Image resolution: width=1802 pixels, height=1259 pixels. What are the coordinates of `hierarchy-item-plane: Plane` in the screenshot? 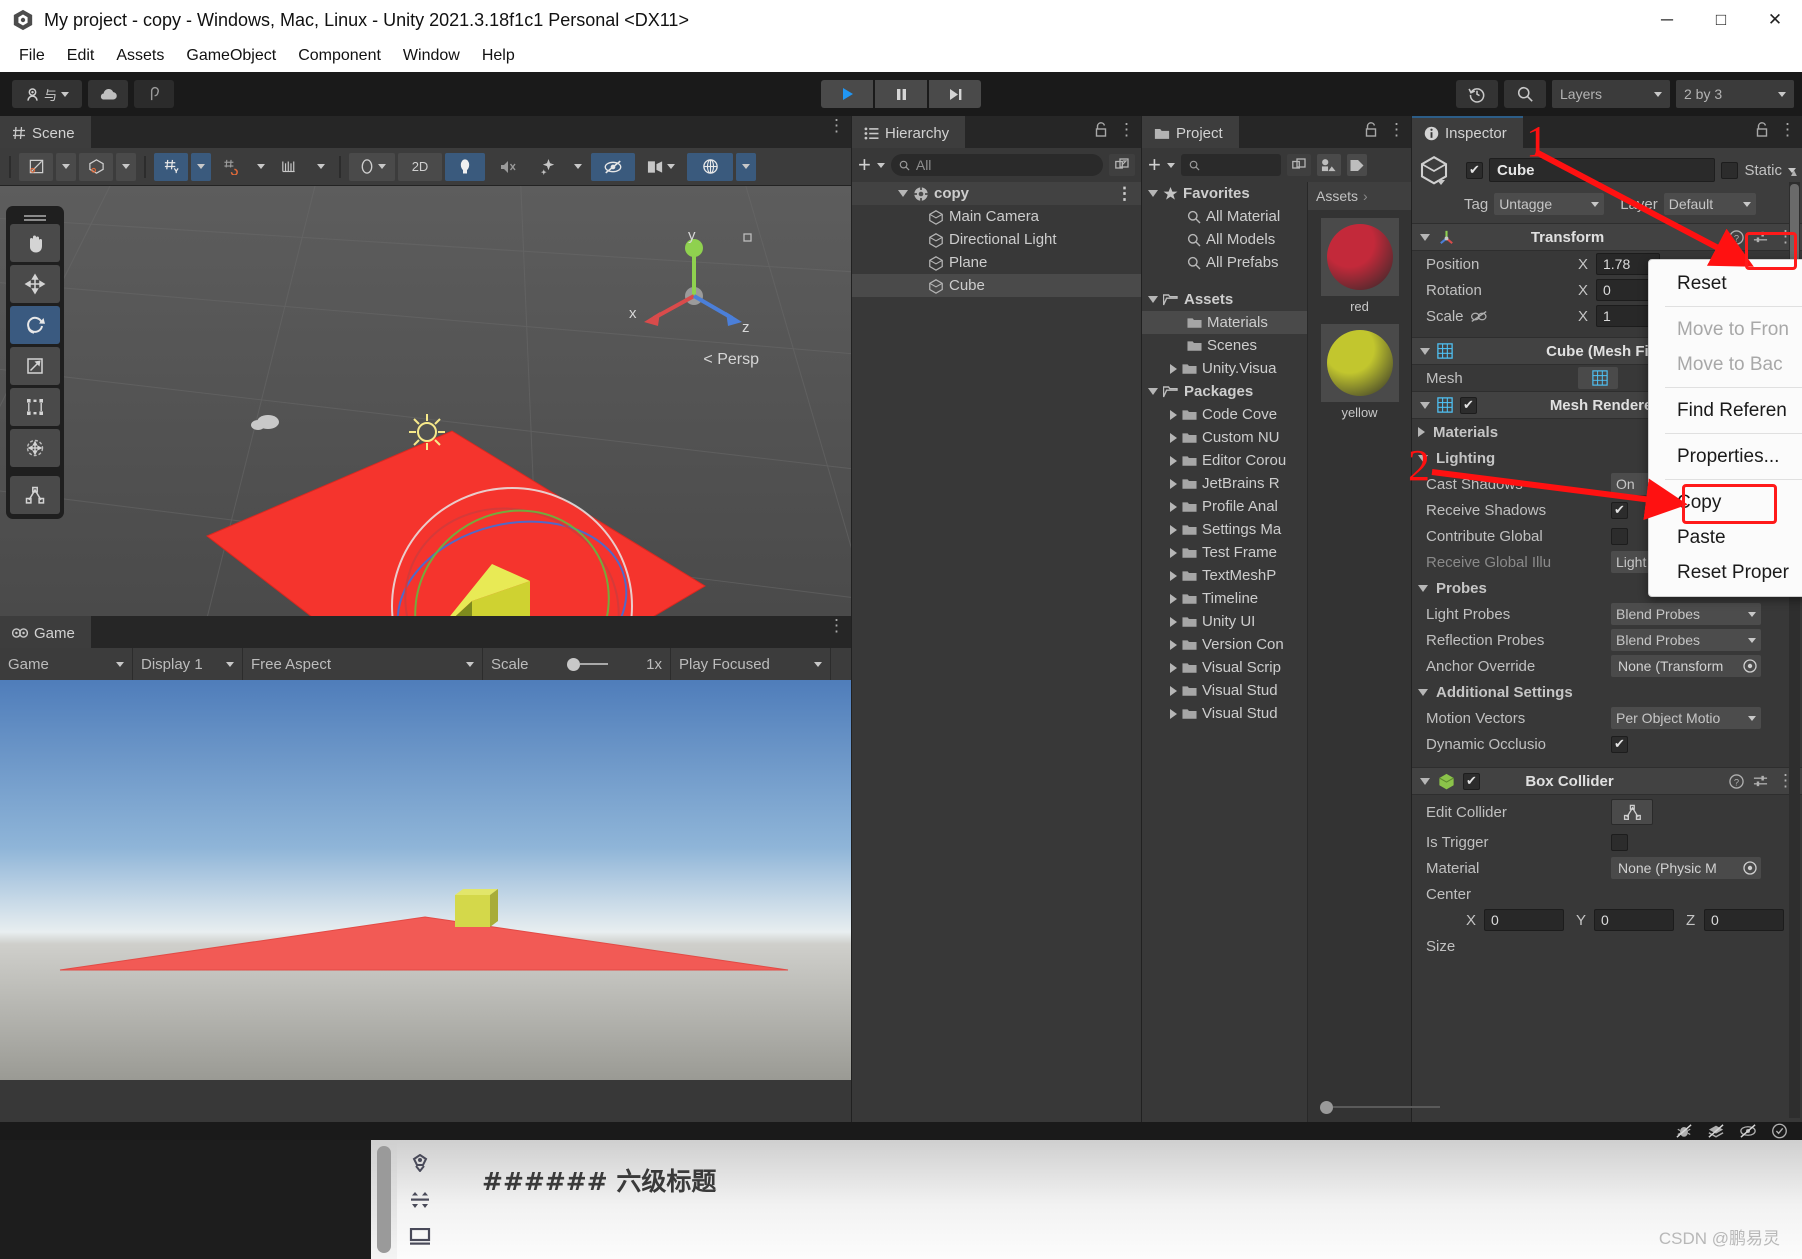 It's located at (996, 262).